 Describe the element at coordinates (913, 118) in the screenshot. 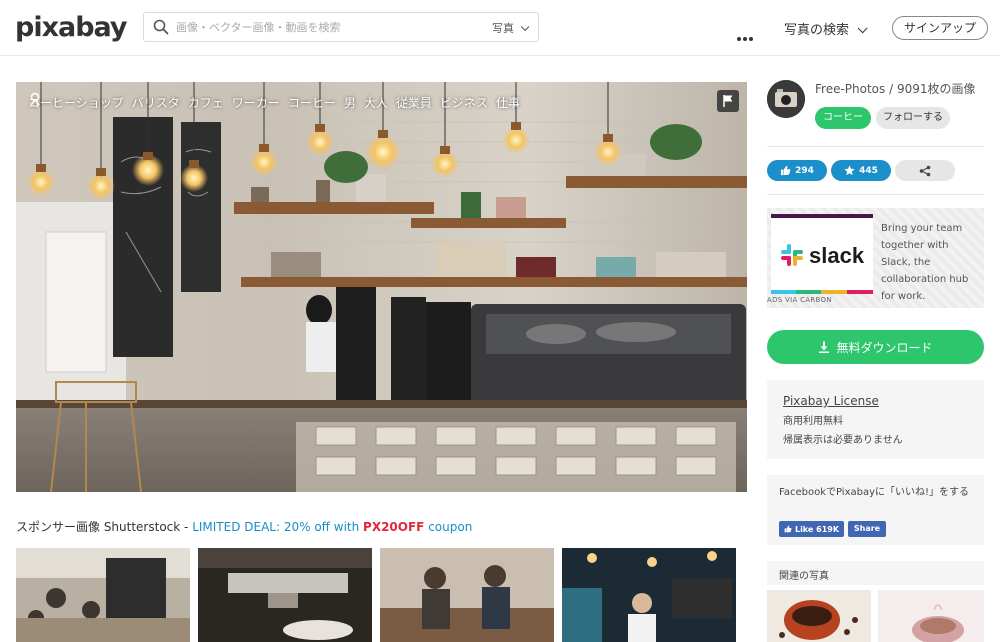

I see `follow-button: フォローする` at that location.